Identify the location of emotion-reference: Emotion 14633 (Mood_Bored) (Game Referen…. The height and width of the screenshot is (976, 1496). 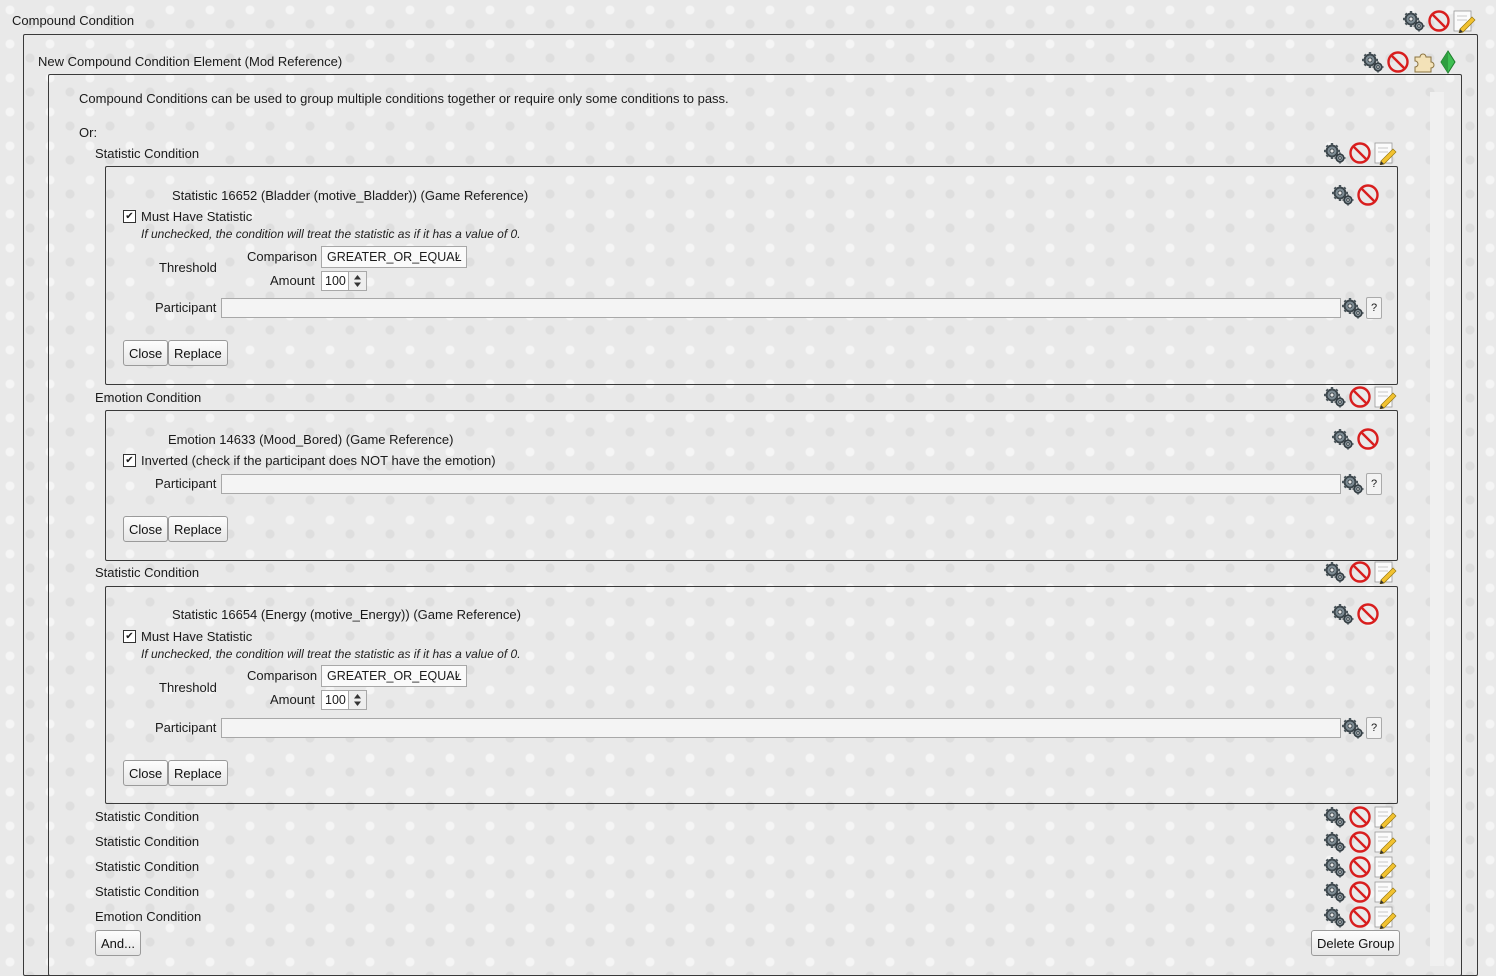
(311, 439).